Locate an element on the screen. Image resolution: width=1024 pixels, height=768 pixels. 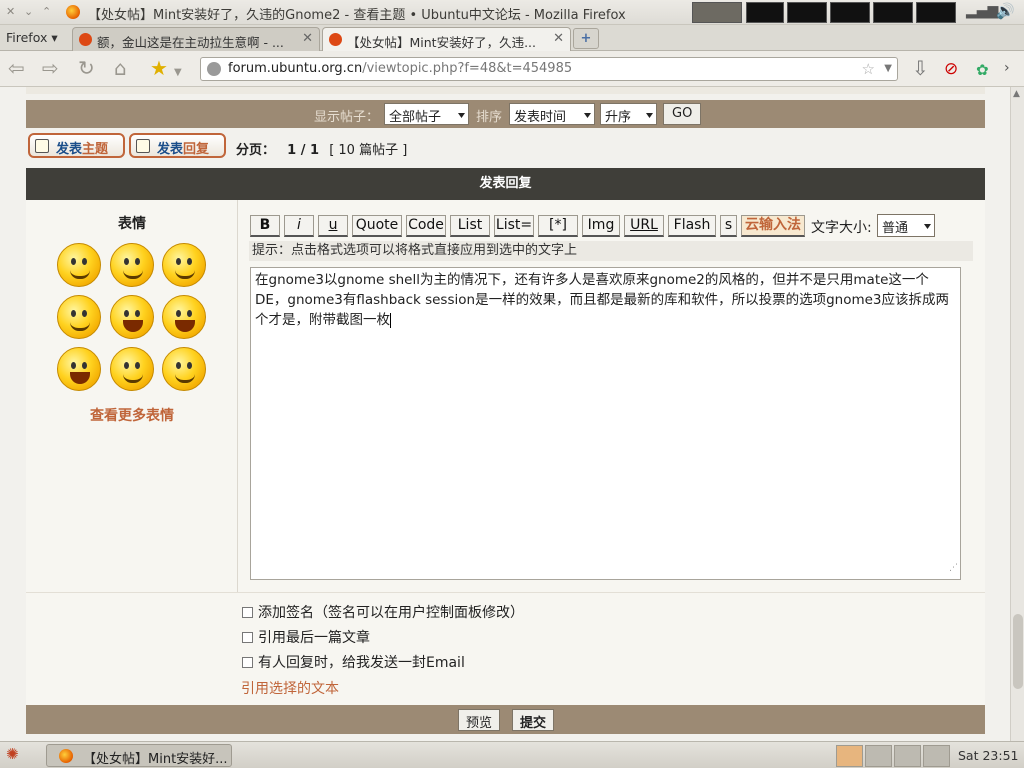
signal-strength-icon: ▂▄▆ is located at coordinates (982, 11).